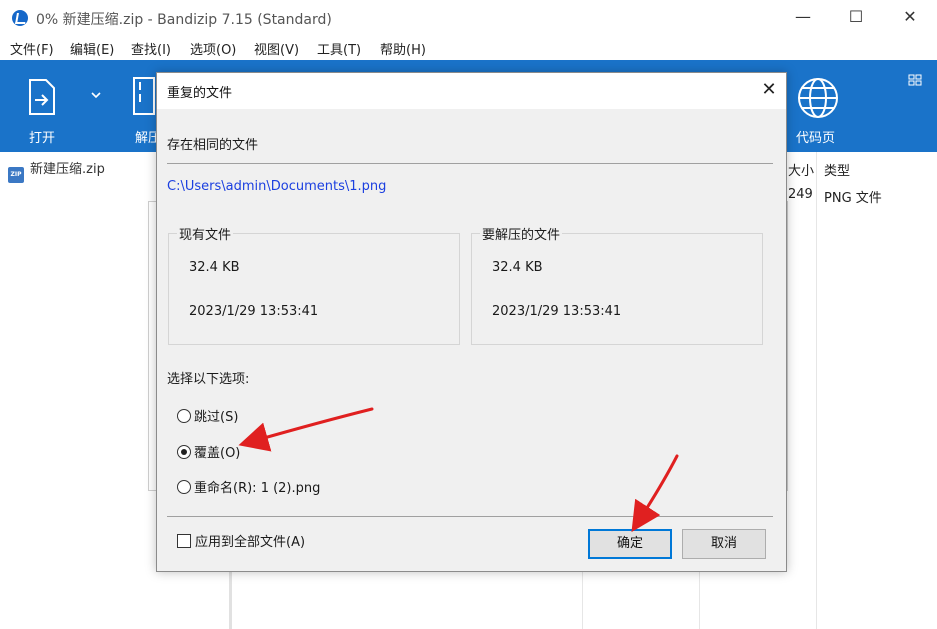  I want to click on open-button-label: 打开, so click(42, 136).